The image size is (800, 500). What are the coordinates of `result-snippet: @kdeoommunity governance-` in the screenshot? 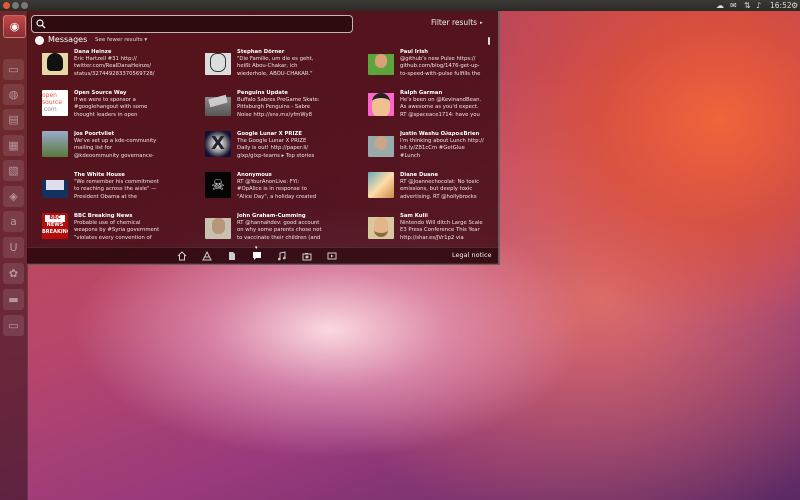 It's located at (114, 155).